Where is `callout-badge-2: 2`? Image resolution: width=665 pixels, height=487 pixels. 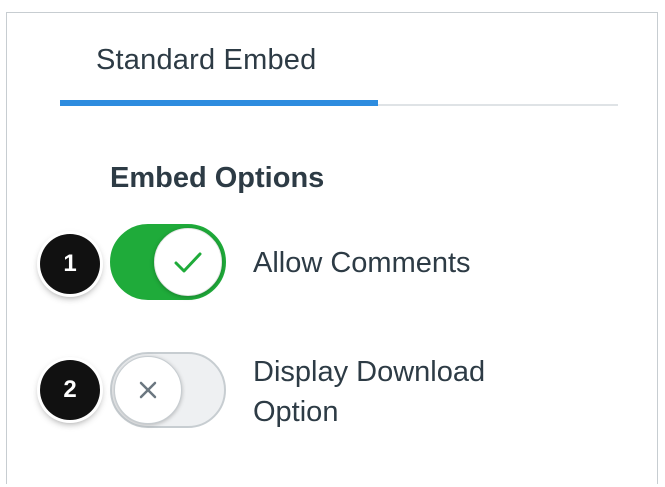 callout-badge-2: 2 is located at coordinates (70, 390).